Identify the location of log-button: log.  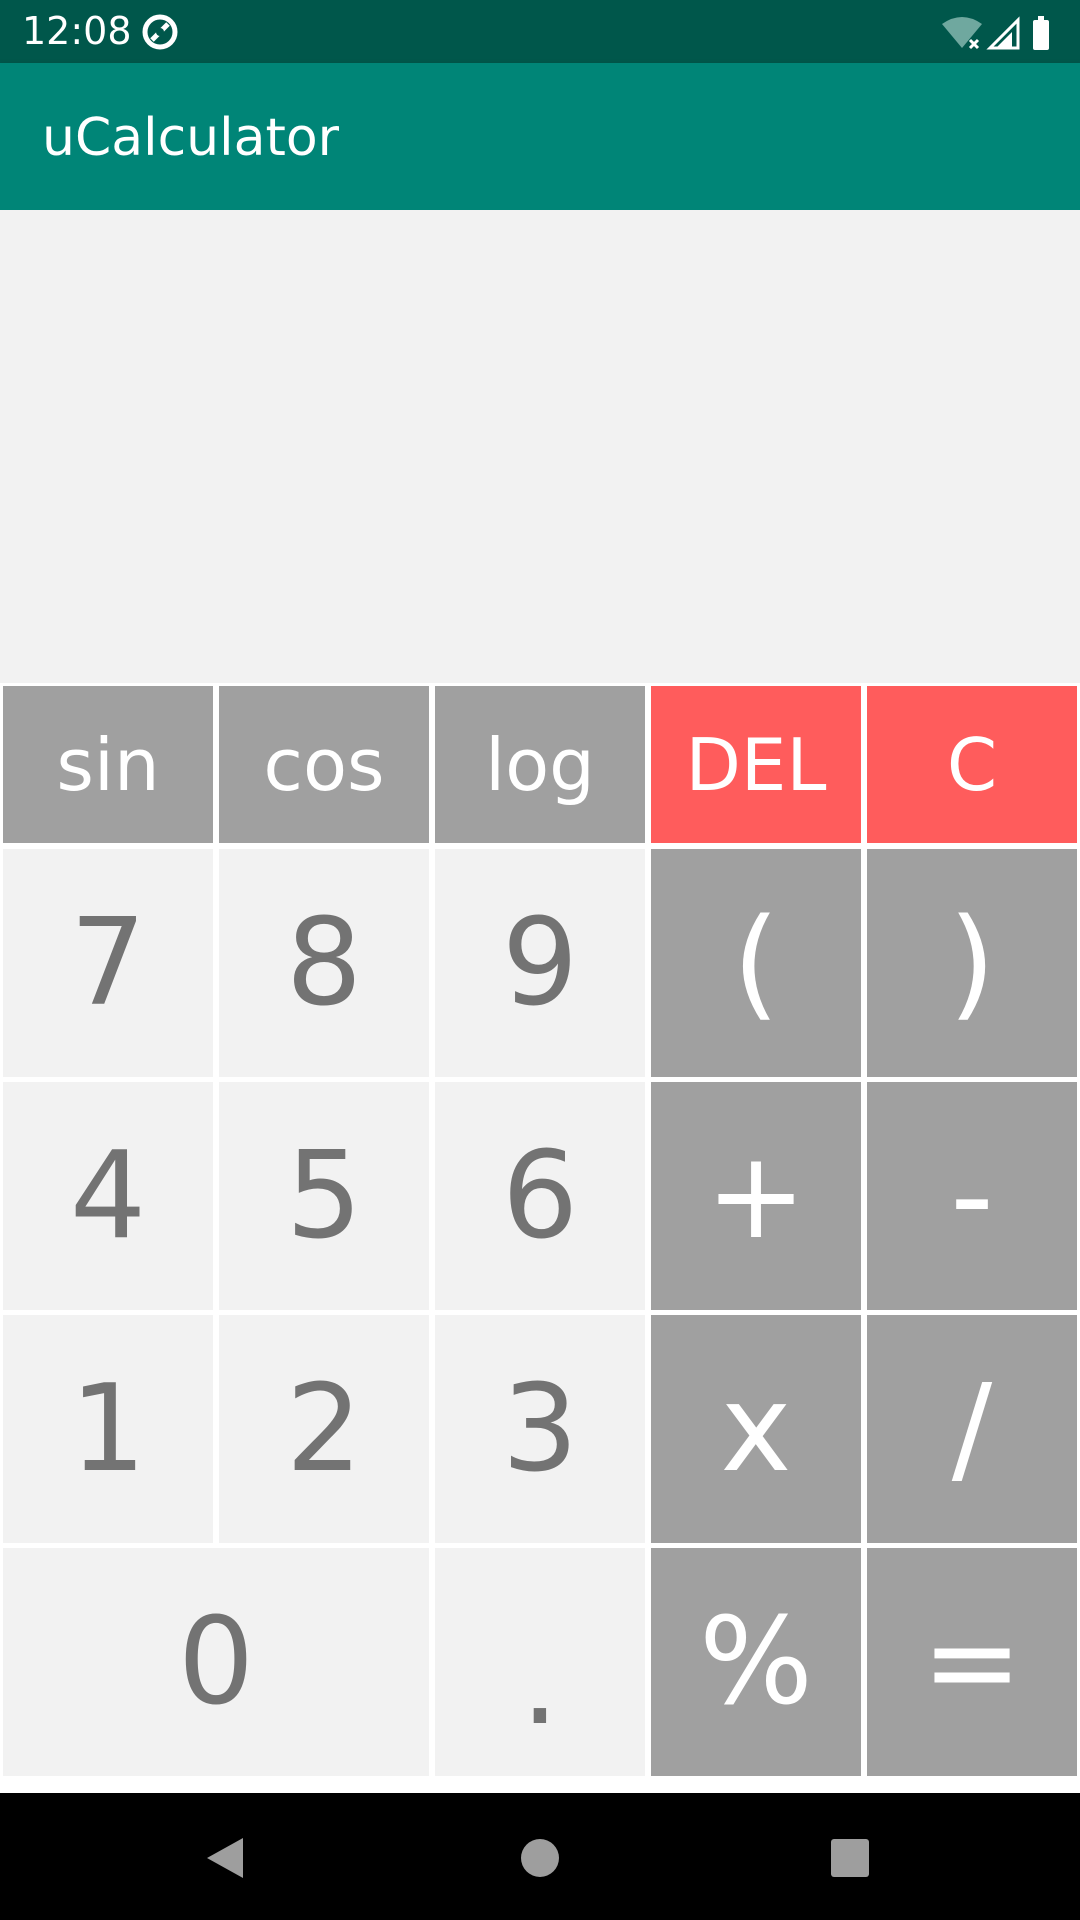
(540, 764).